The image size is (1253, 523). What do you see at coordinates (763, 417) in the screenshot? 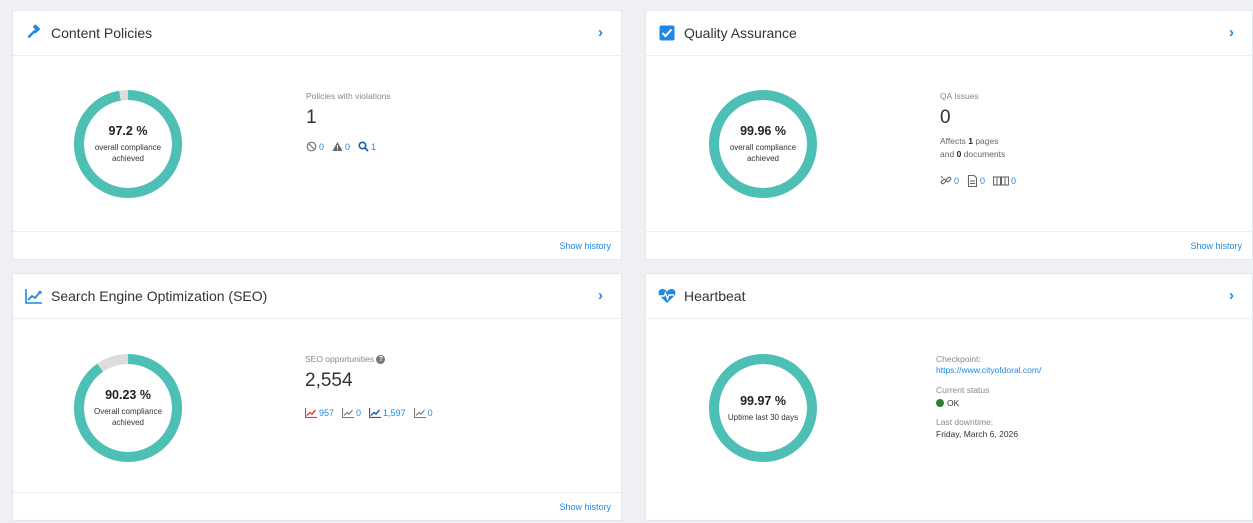
I see `gauge-subtitle: Uptime last 30 days` at bounding box center [763, 417].